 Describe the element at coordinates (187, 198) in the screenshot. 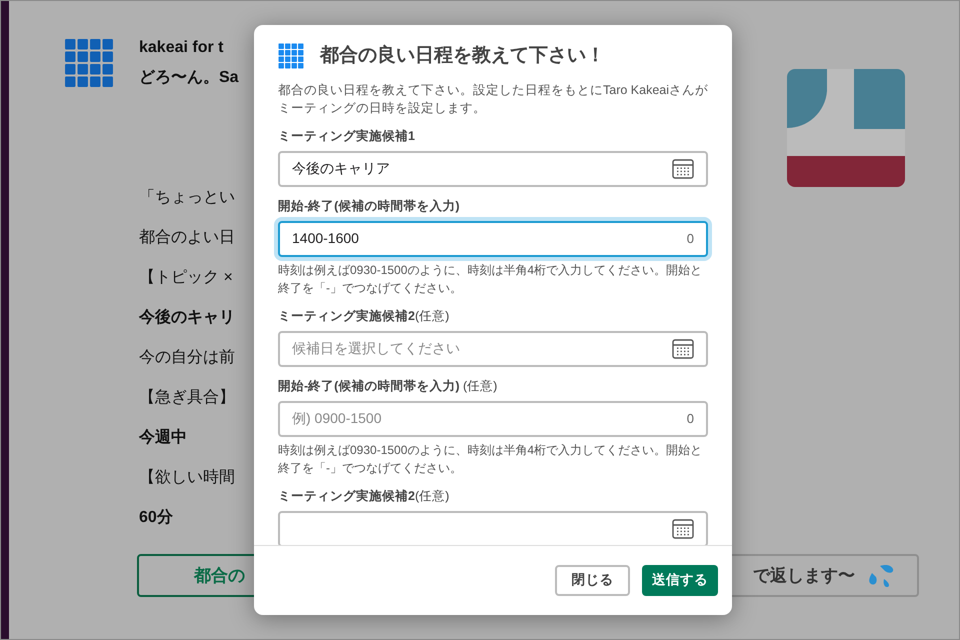

I see `message-line: 「ちょっとい` at that location.